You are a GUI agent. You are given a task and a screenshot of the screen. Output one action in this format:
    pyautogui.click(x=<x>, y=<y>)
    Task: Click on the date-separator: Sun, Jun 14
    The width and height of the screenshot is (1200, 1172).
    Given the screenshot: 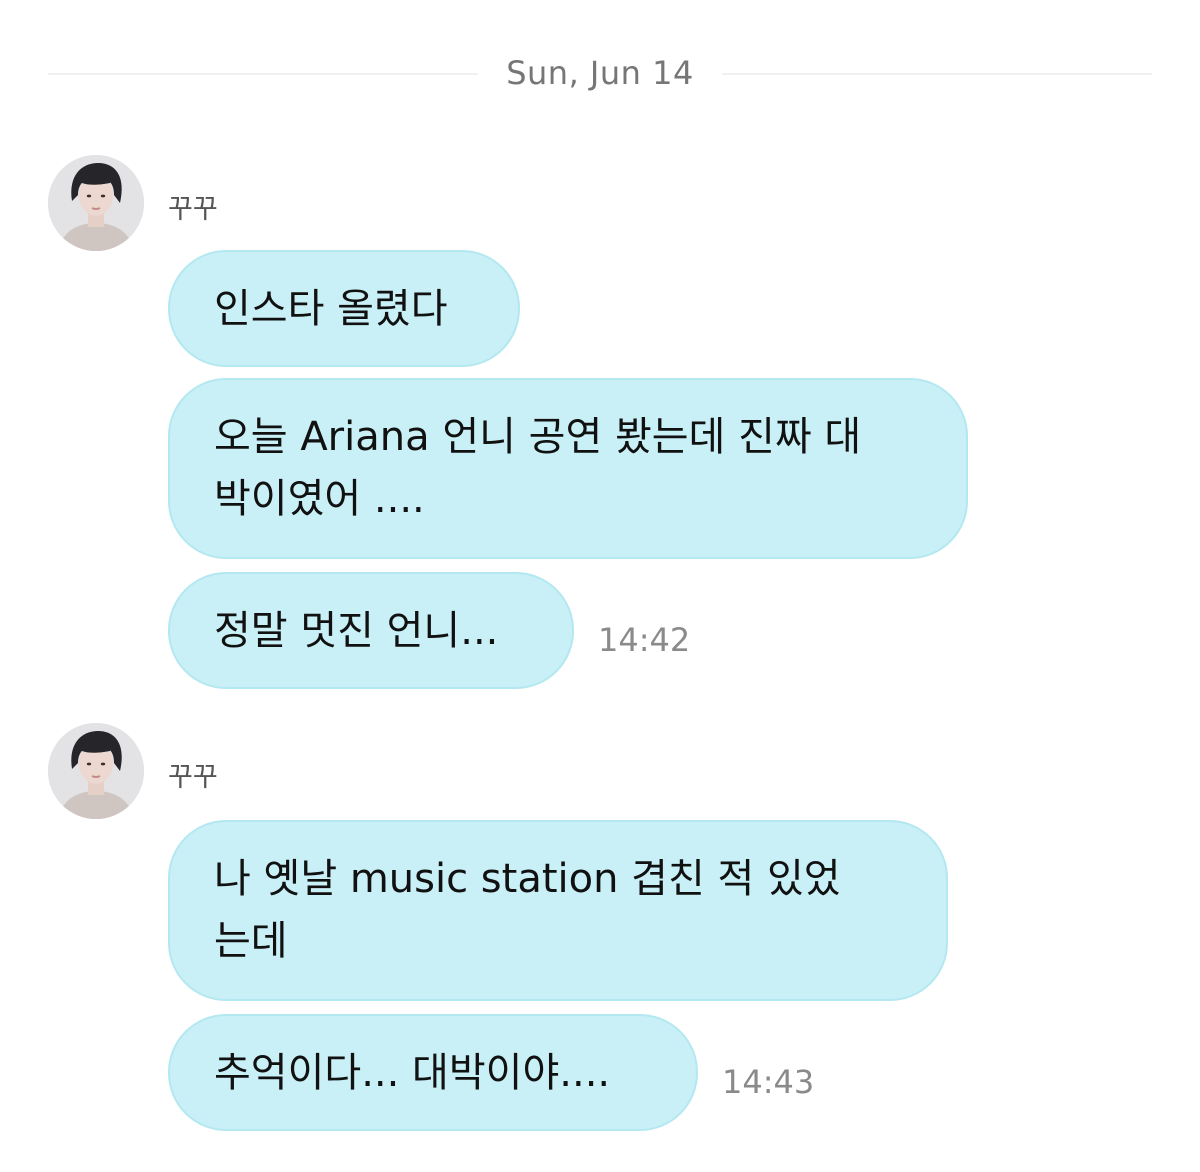 What is the action you would take?
    pyautogui.click(x=600, y=74)
    